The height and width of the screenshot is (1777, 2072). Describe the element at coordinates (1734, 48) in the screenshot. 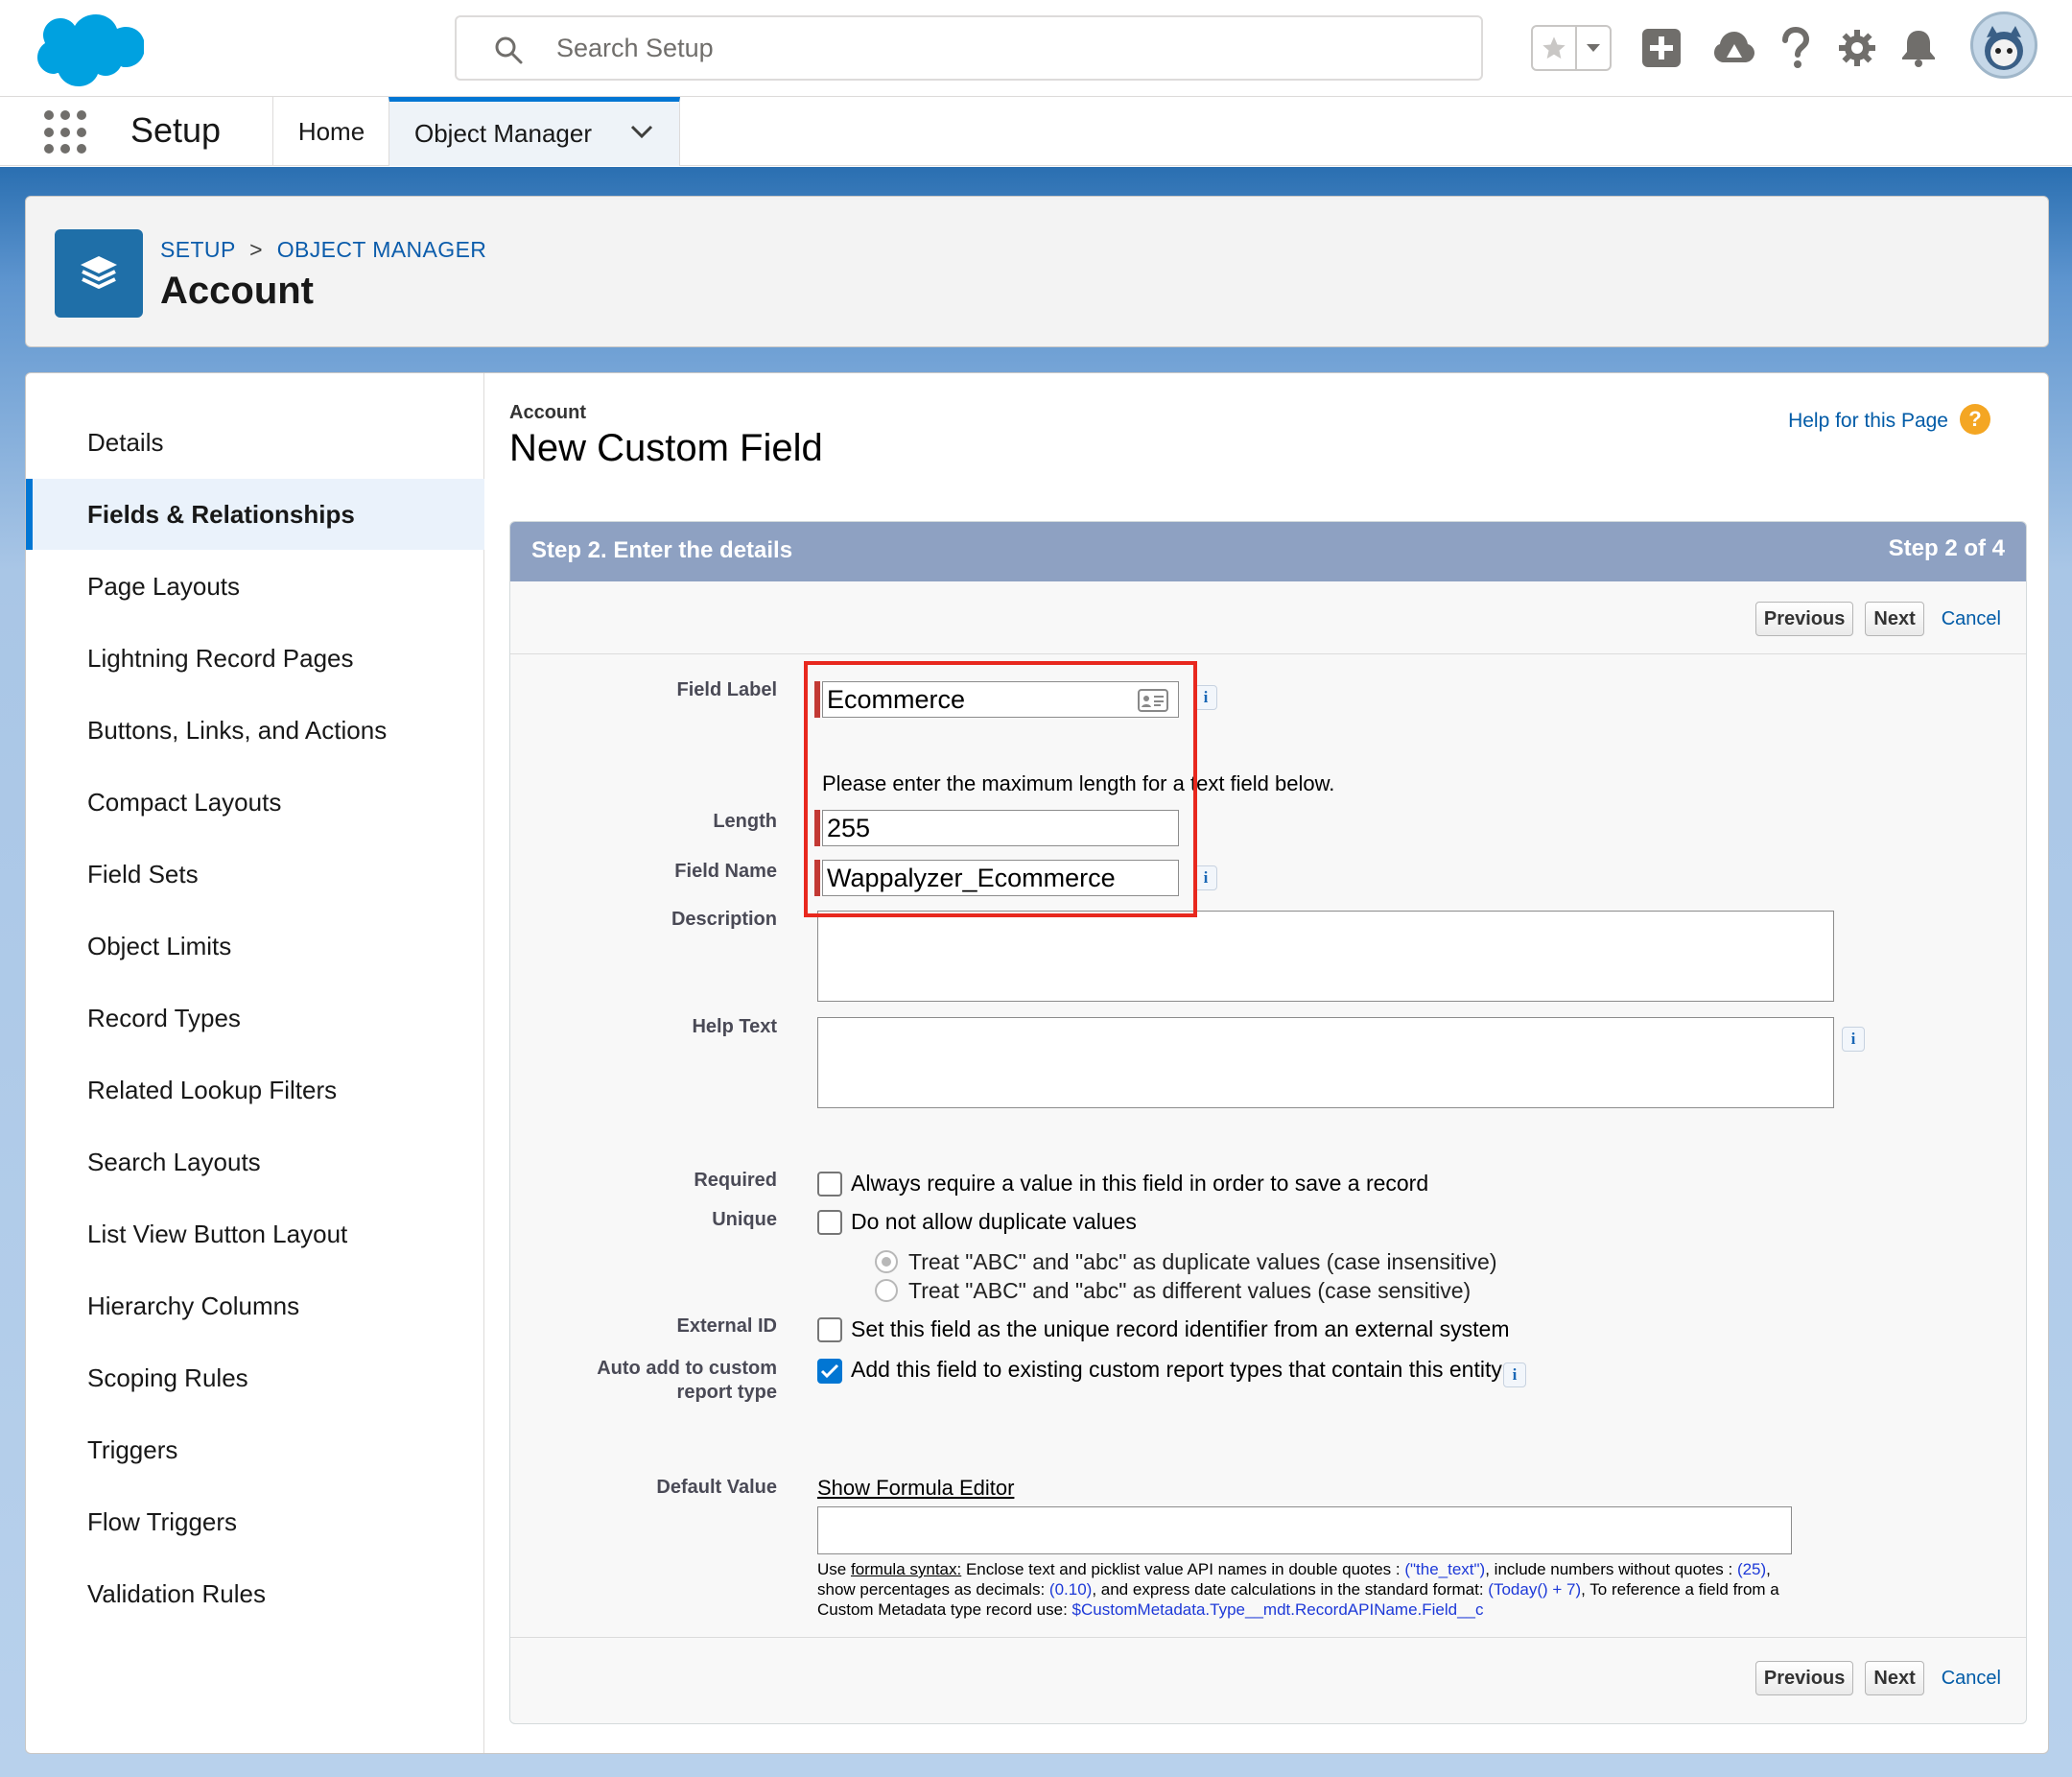

I see `trailhead-icon` at that location.